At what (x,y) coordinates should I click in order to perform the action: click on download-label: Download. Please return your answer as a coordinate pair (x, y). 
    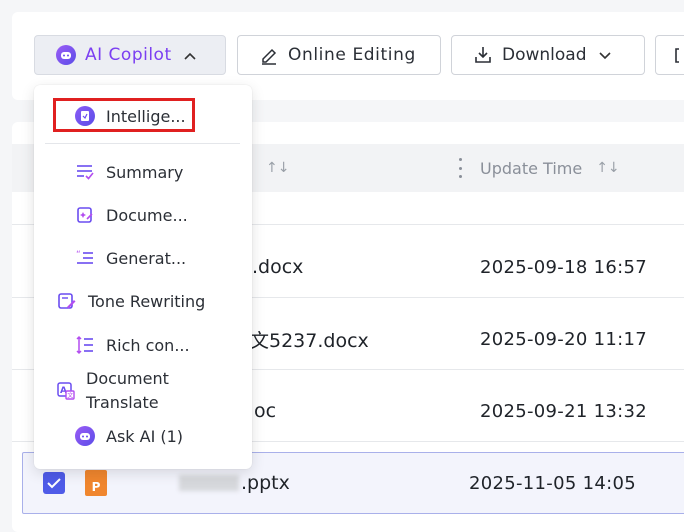
    Looking at the image, I should click on (544, 55).